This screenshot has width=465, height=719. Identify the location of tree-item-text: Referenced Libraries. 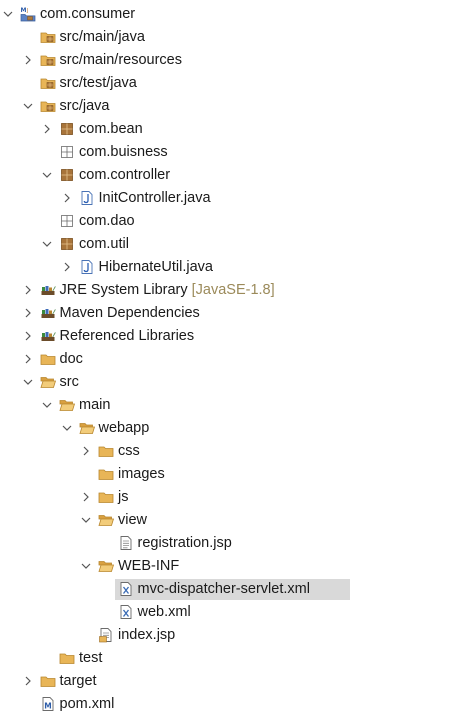
(127, 336).